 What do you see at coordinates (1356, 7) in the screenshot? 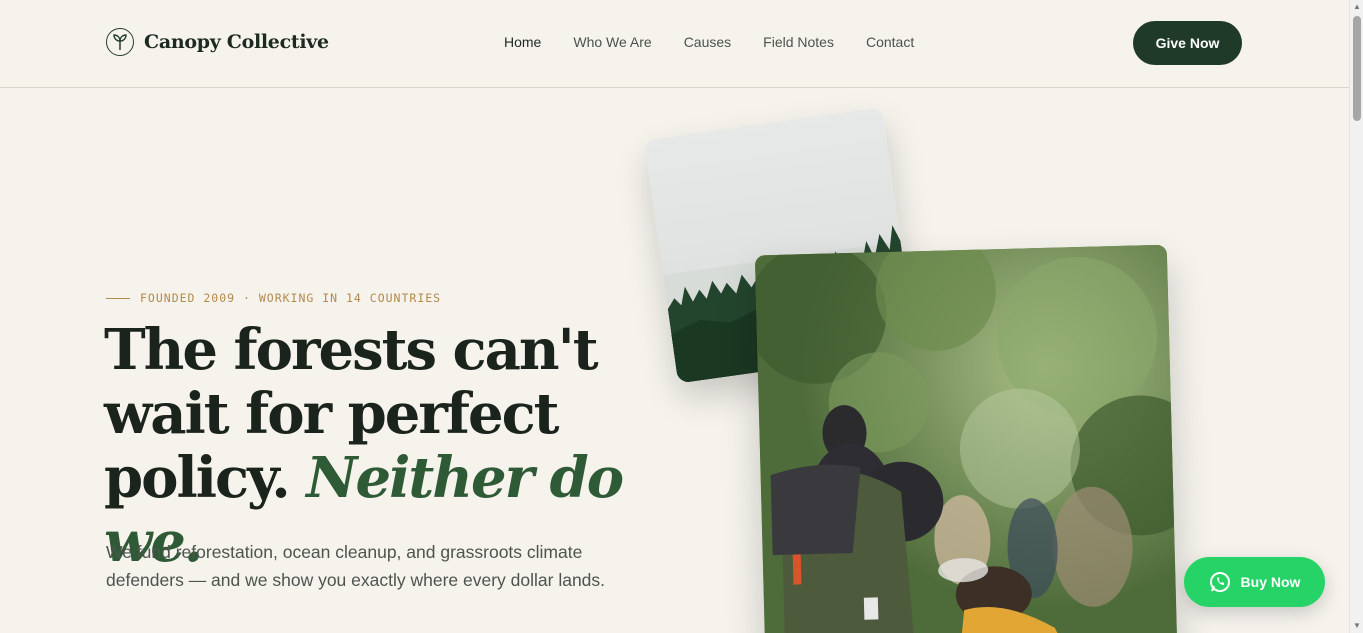
I see `scroll-up-arrow-icon: ▲` at bounding box center [1356, 7].